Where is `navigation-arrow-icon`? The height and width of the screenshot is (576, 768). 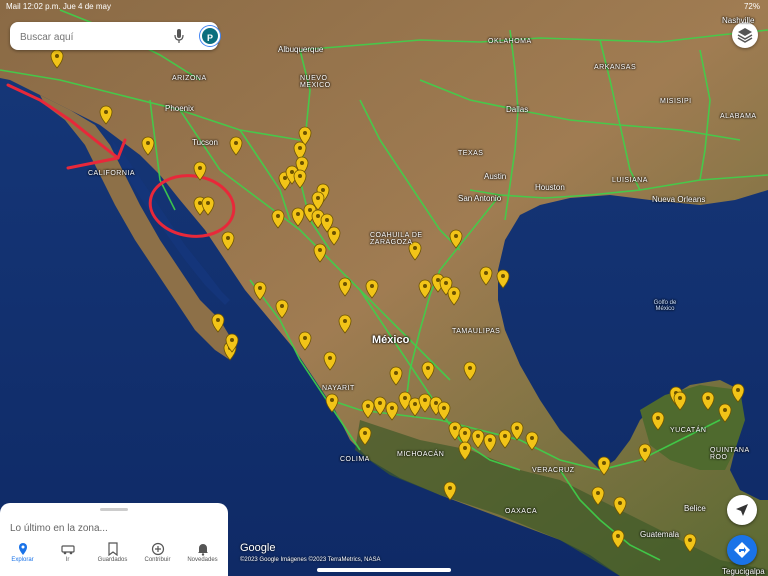
navigation-arrow-icon is located at coordinates (742, 510).